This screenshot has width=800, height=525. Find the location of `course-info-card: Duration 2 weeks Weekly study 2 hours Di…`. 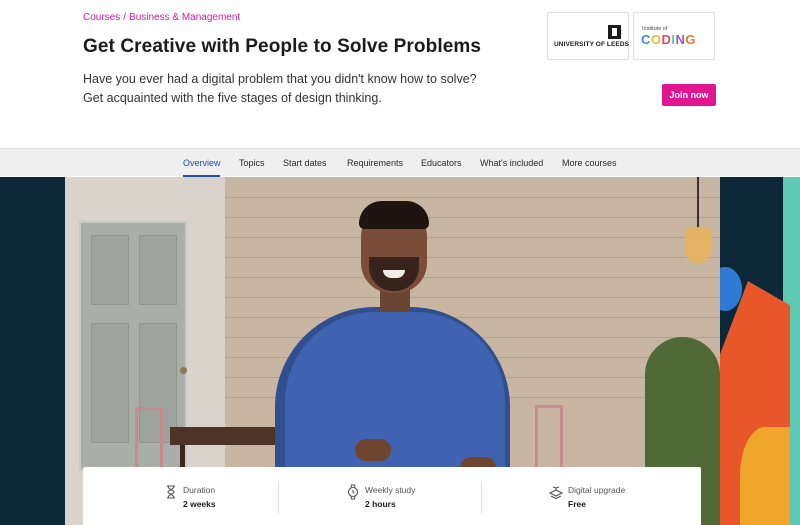

course-info-card: Duration 2 weeks Weekly study 2 hours Di… is located at coordinates (392, 496).